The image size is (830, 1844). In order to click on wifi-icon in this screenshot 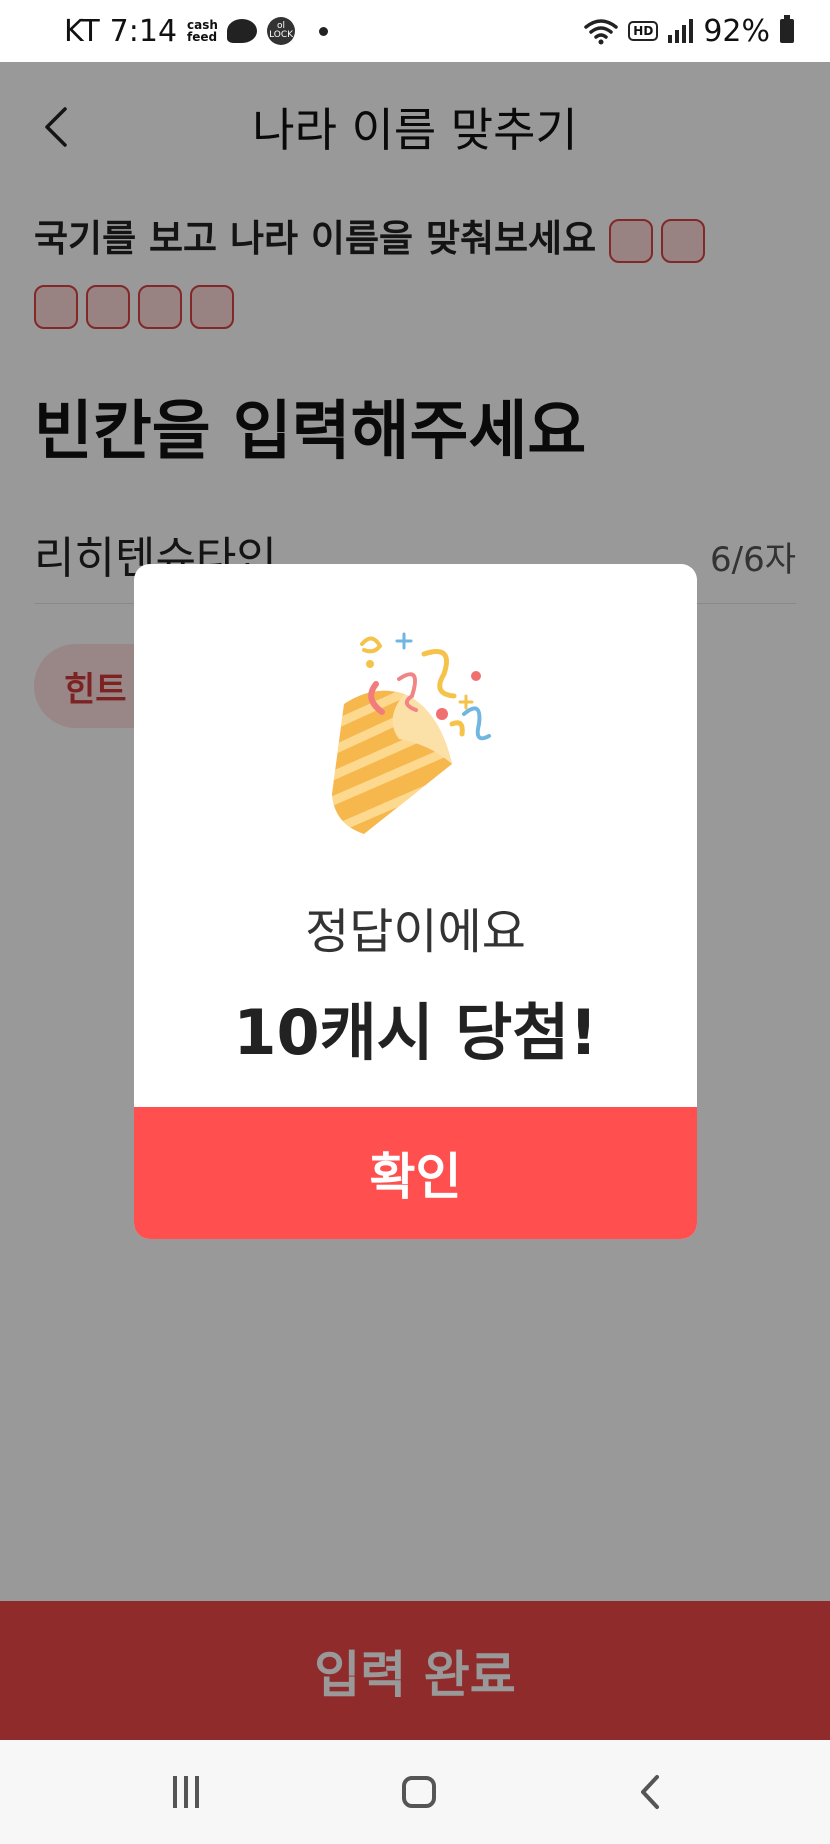, I will do `click(601, 32)`.